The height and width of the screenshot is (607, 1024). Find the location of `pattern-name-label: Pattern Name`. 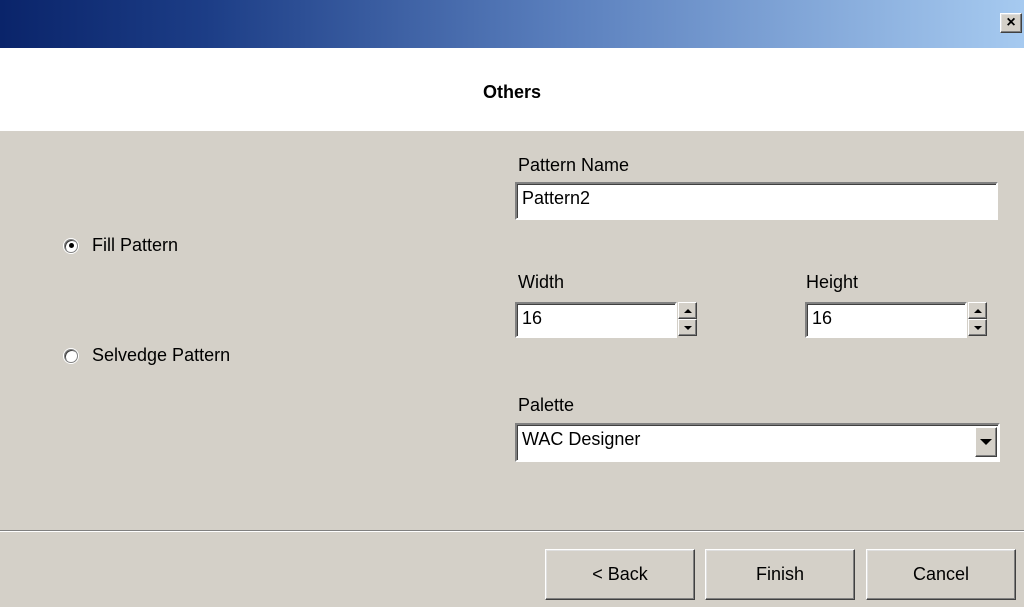

pattern-name-label: Pattern Name is located at coordinates (574, 165).